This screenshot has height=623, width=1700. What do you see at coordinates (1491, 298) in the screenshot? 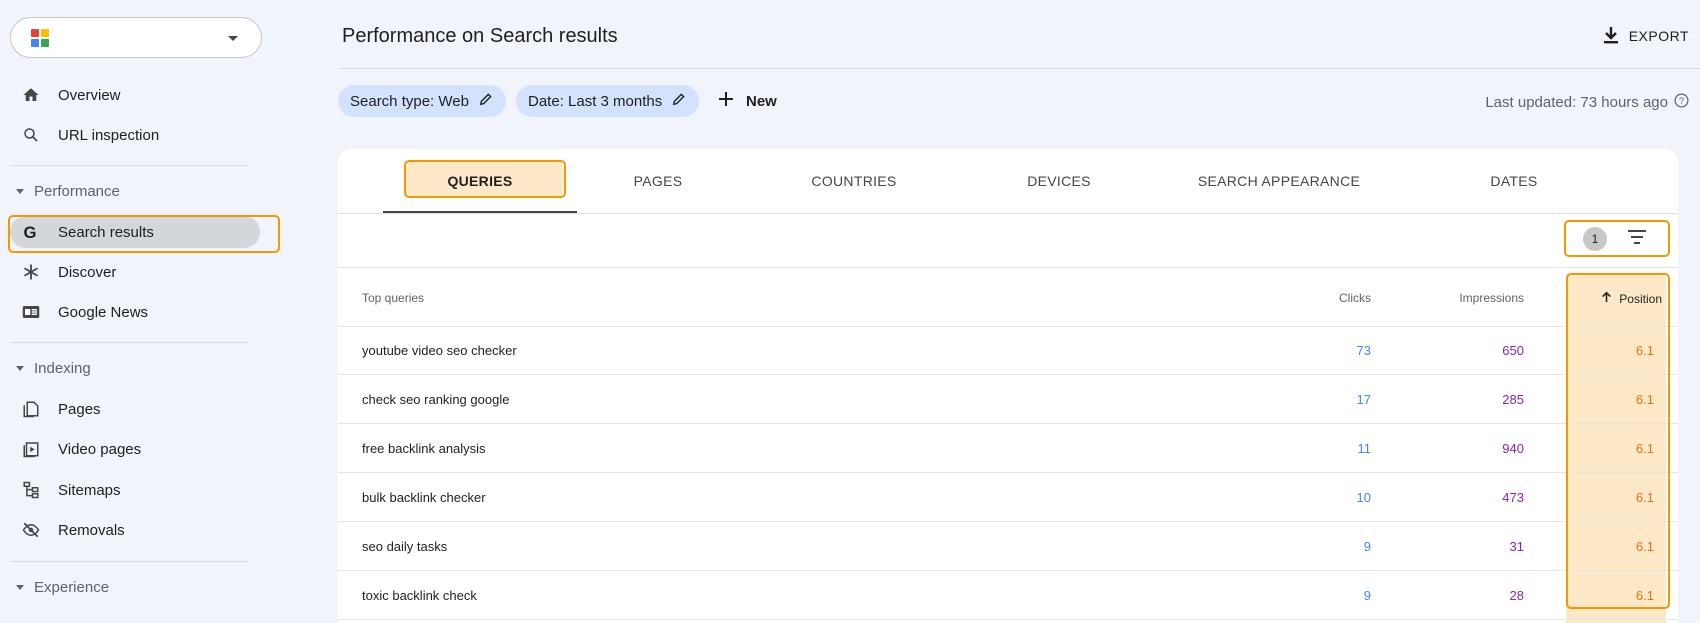
I see `column-header-impressions: Impressions` at bounding box center [1491, 298].